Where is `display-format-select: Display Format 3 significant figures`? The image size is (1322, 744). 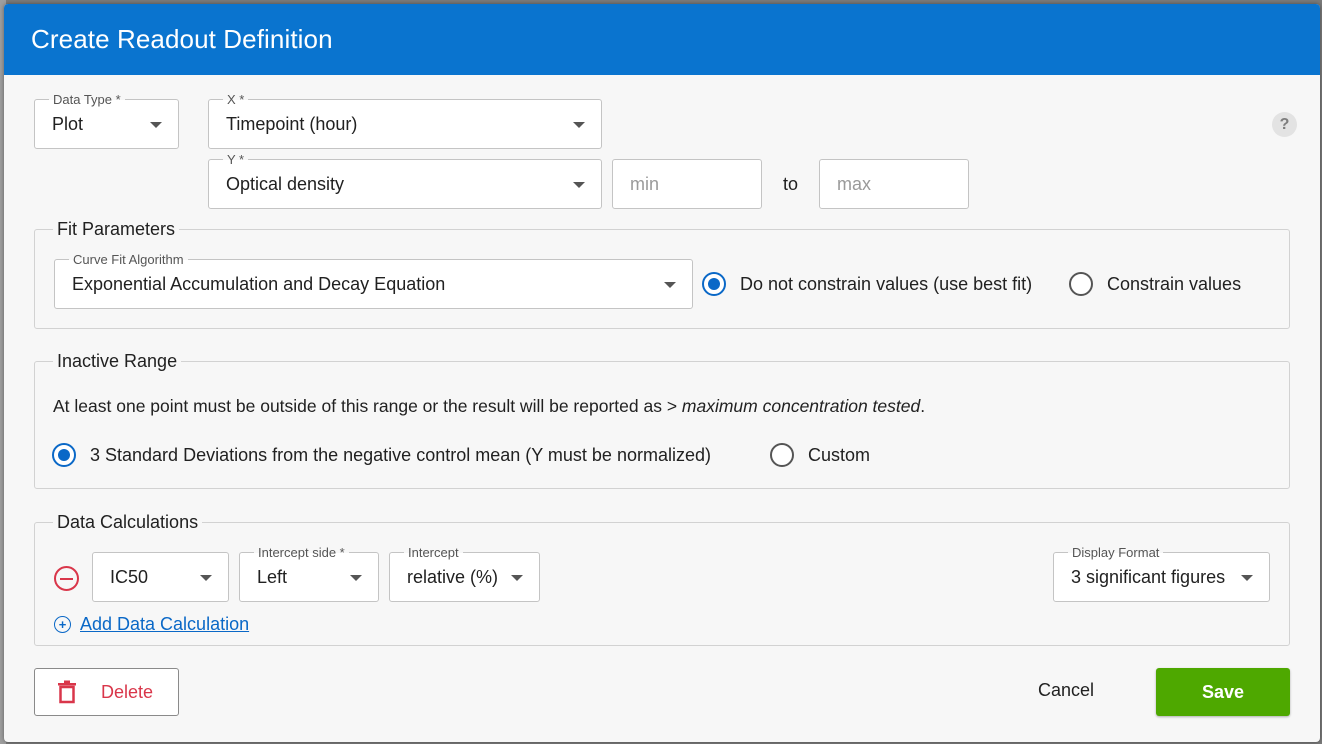 display-format-select: Display Format 3 significant figures is located at coordinates (1161, 574).